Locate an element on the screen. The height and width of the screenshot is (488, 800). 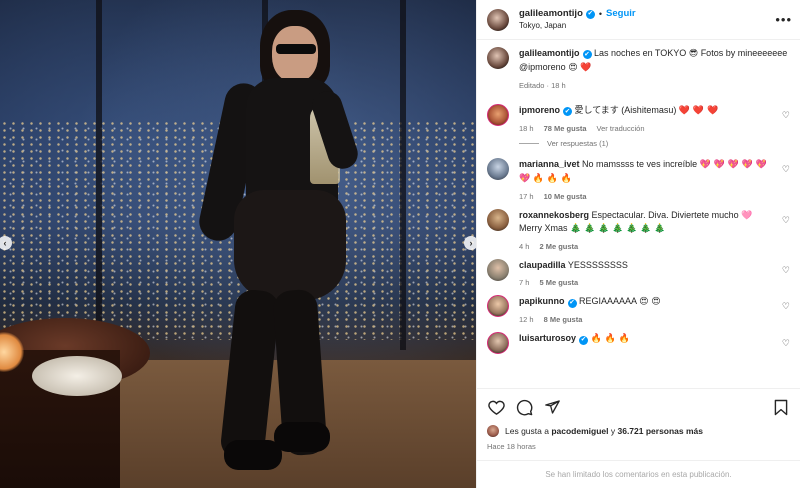
chevron-left-icon: ‹ is located at coordinates (5, 242).